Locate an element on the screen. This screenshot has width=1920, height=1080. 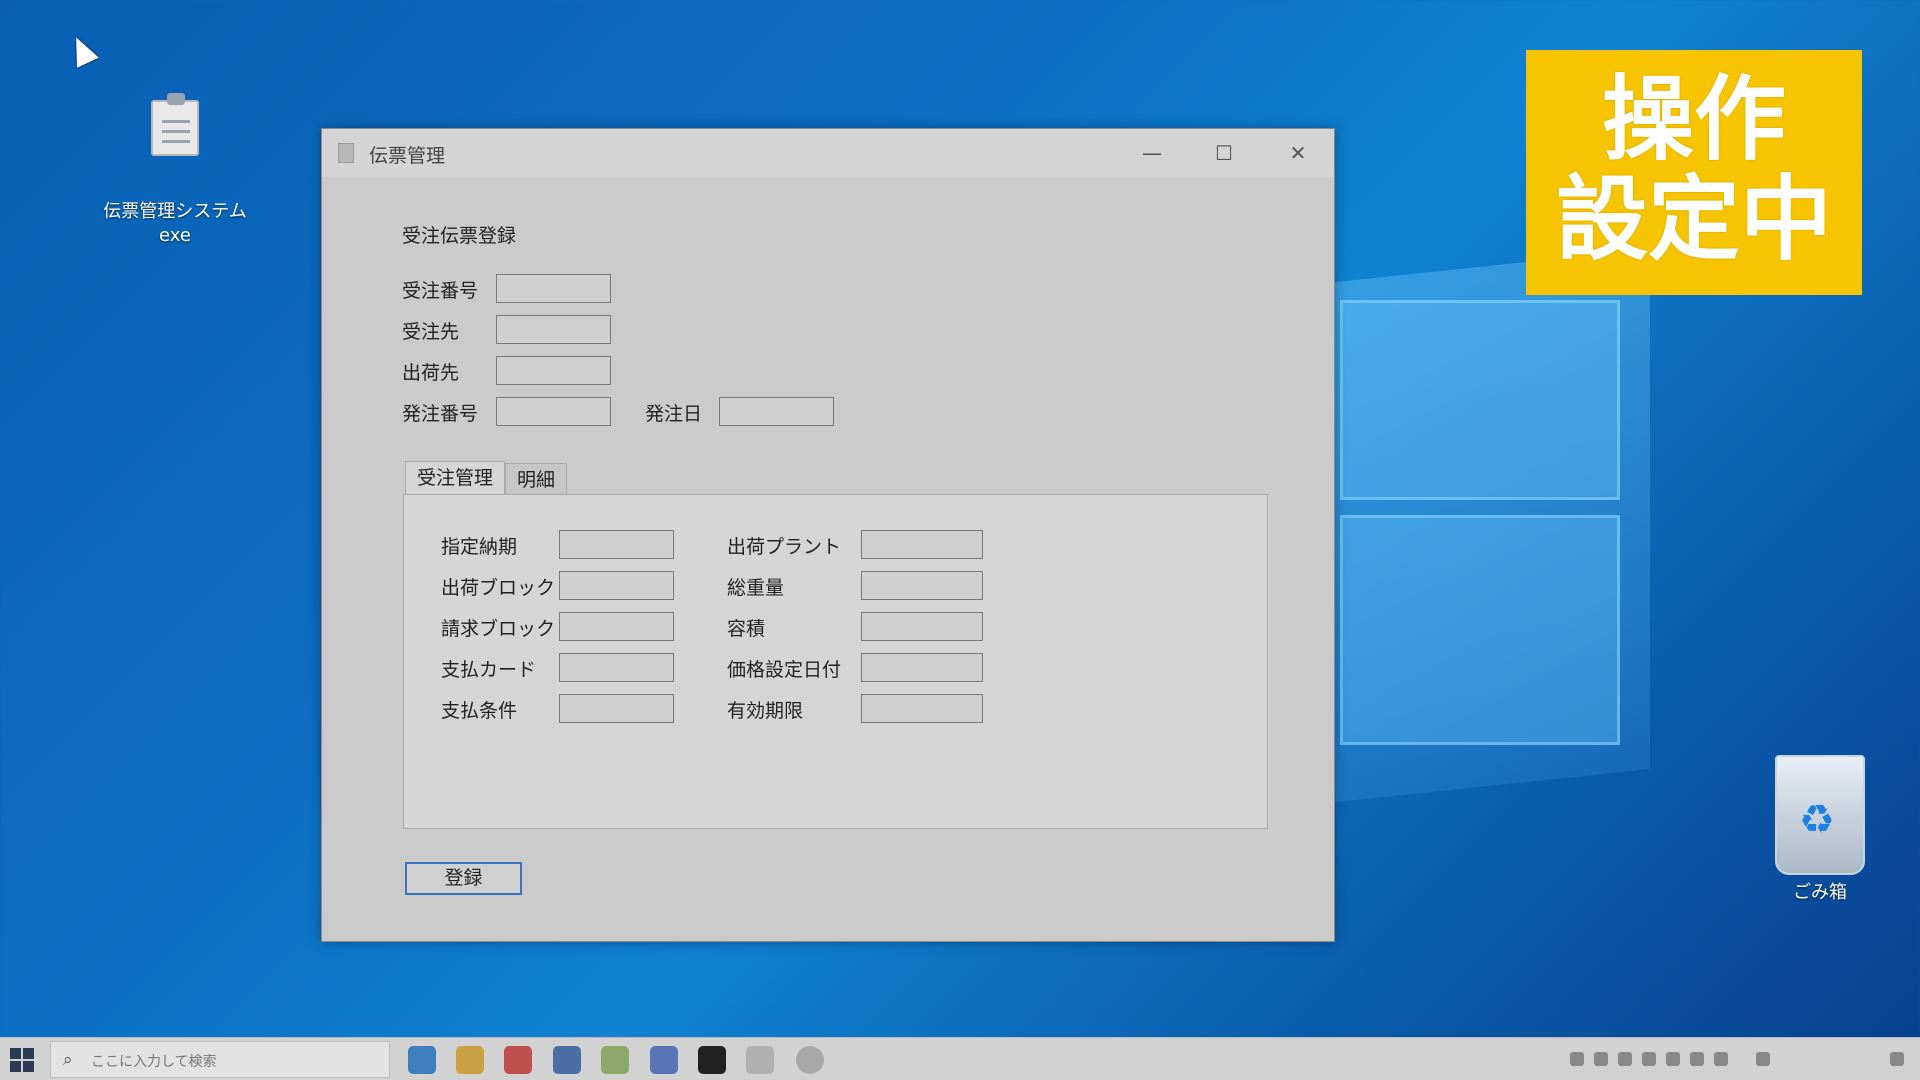
mouse-cursor-icon is located at coordinates (82, 50).